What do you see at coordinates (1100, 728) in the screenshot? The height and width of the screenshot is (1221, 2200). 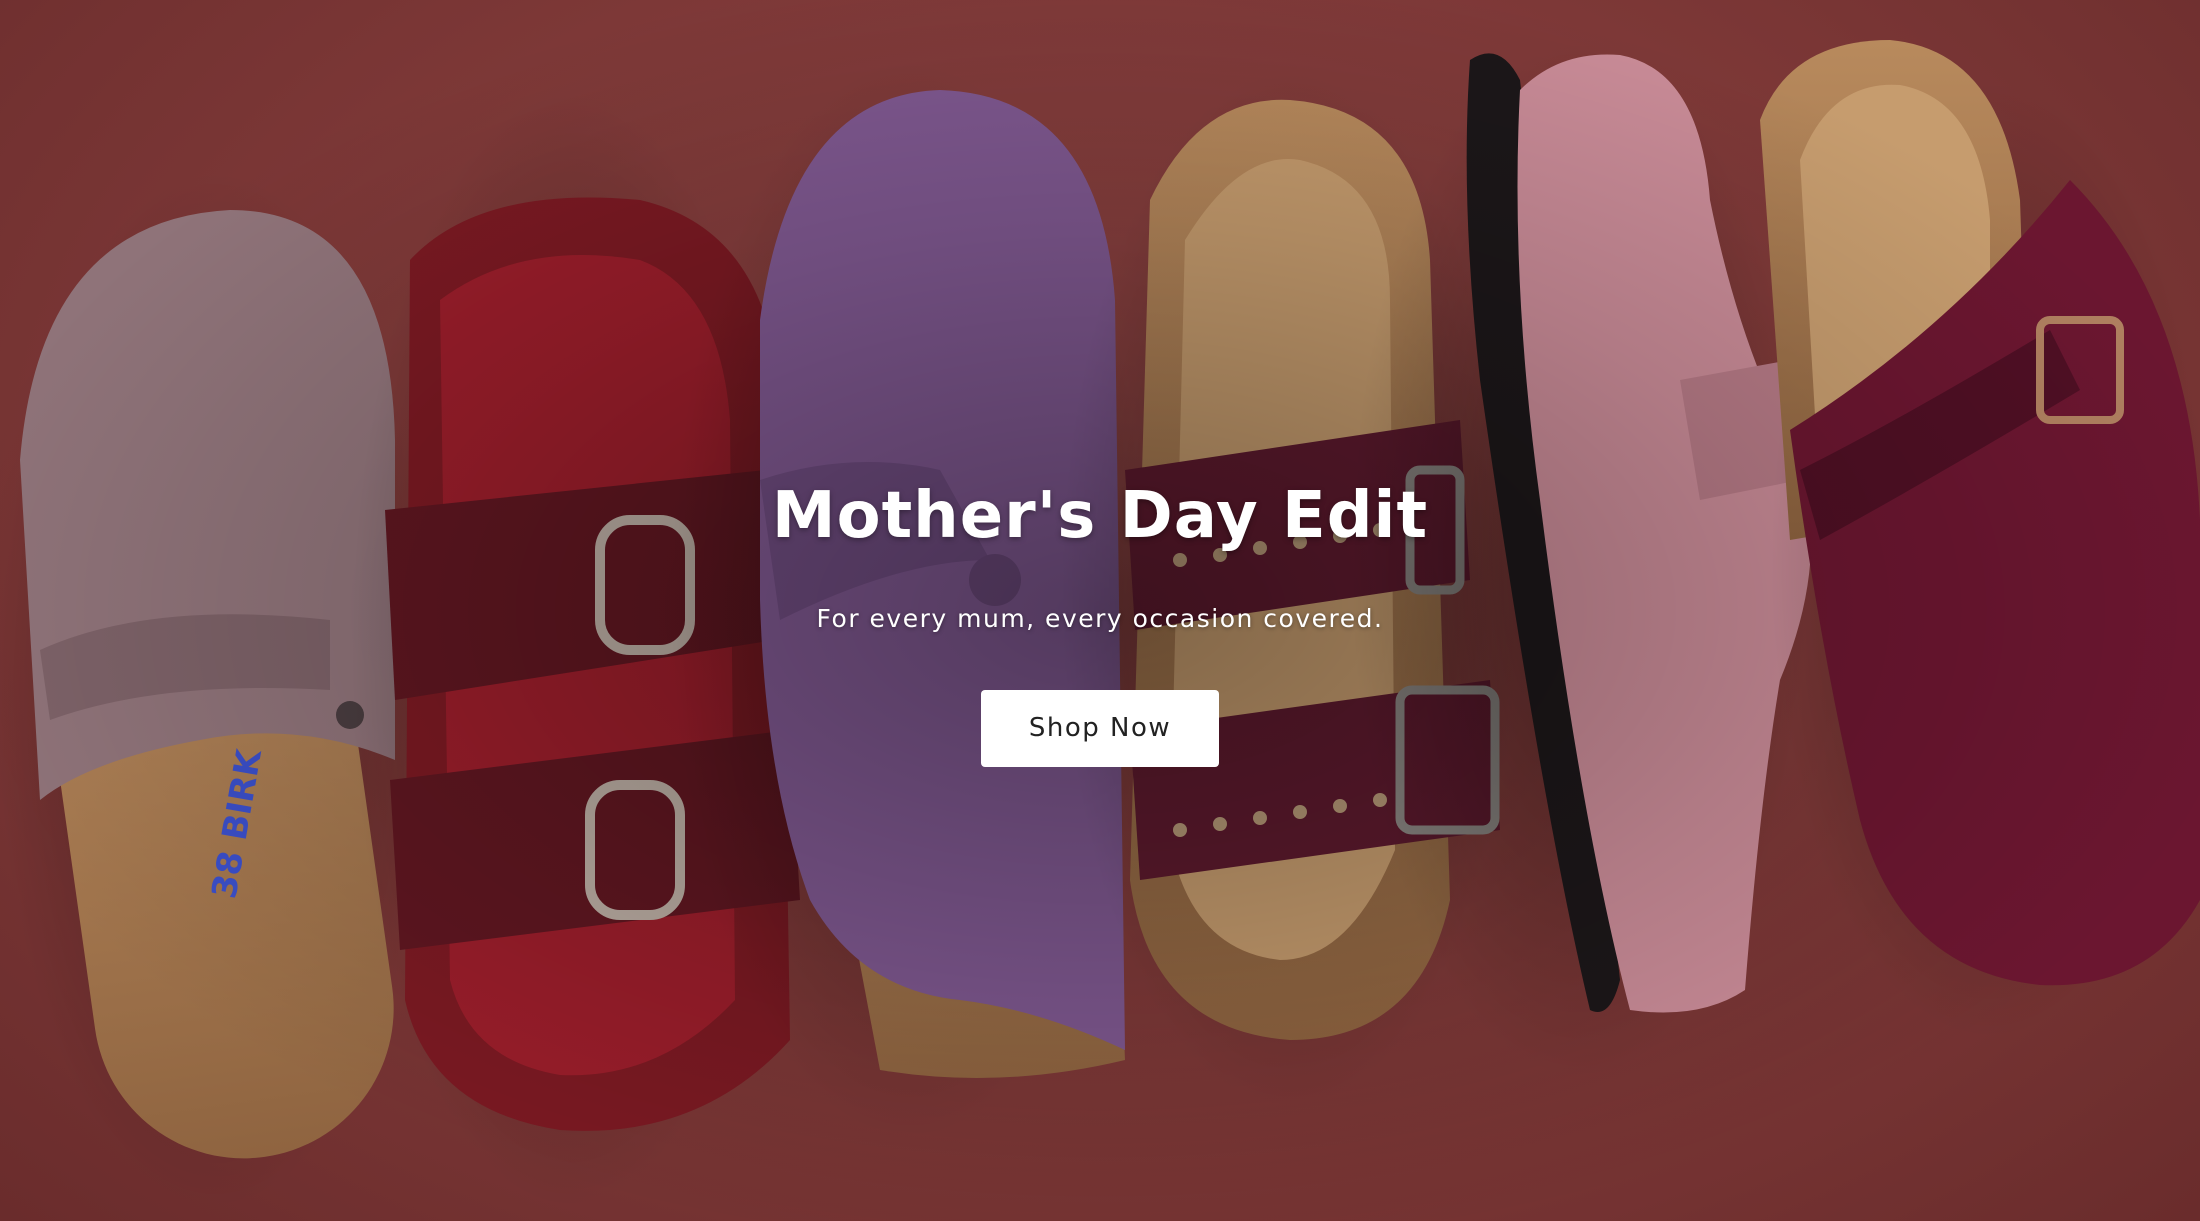 I see `shop-now-button: Shop Now` at bounding box center [1100, 728].